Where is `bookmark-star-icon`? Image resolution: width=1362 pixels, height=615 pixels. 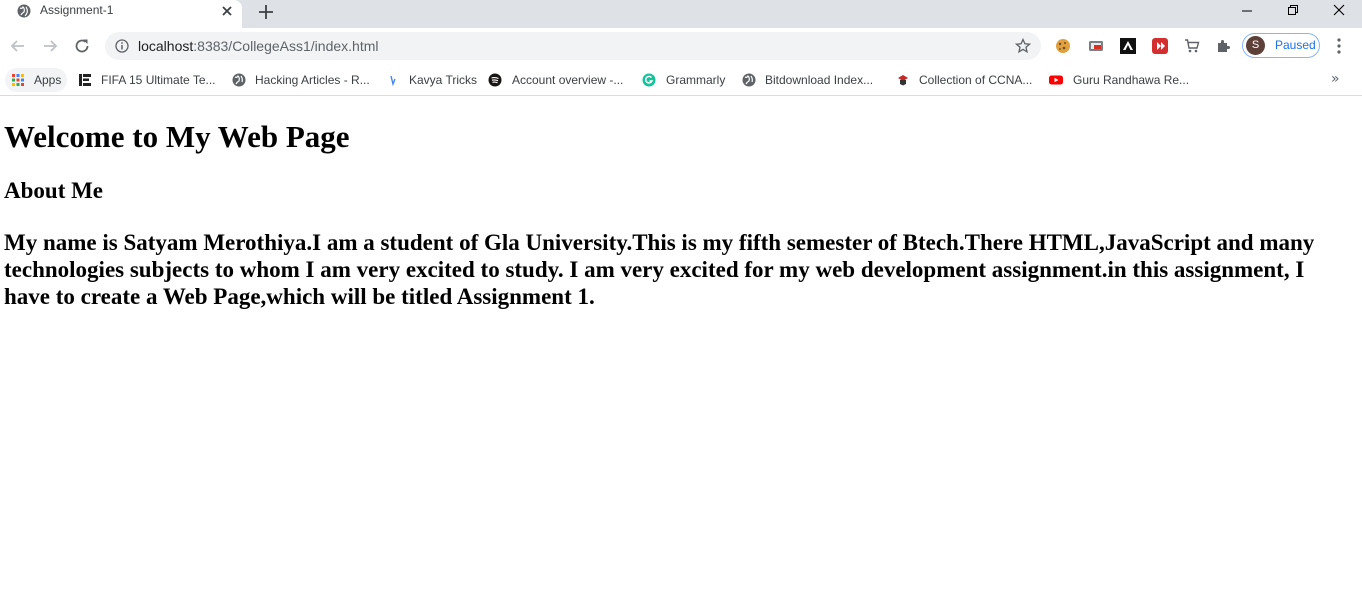
bookmark-star-icon is located at coordinates (1023, 46).